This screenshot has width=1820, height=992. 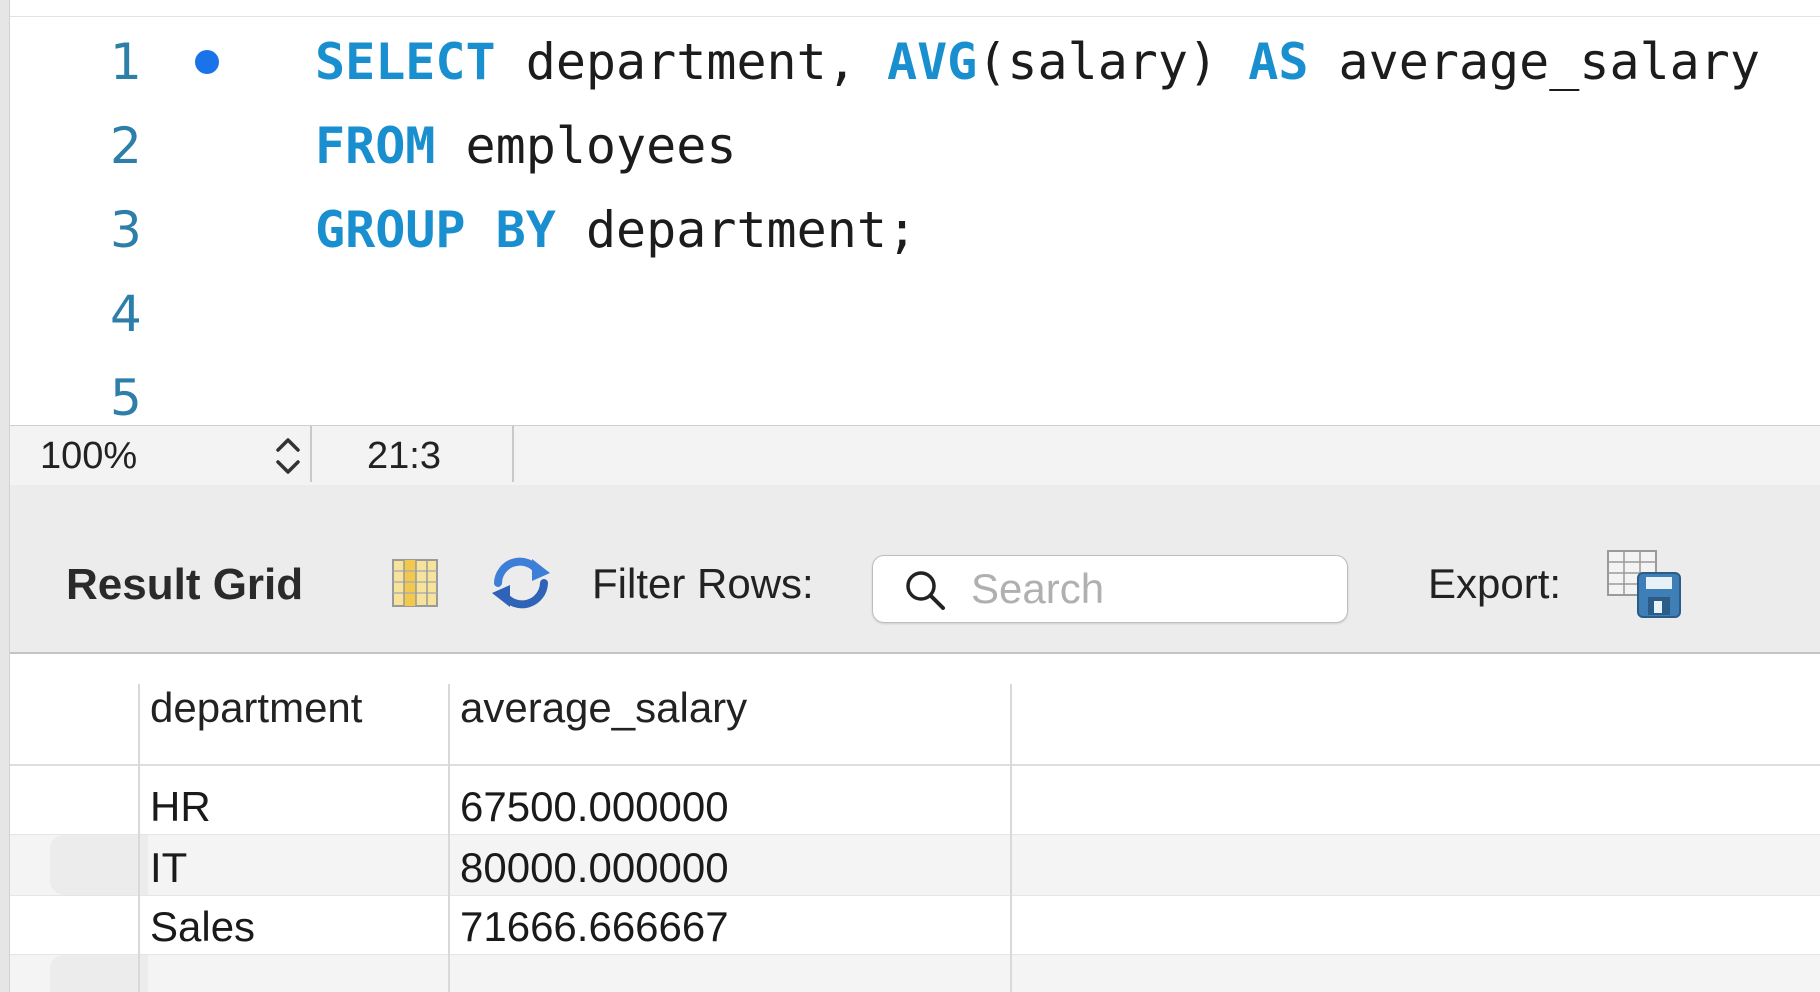 I want to click on cell-average-salary: 67500.000000, so click(x=594, y=807).